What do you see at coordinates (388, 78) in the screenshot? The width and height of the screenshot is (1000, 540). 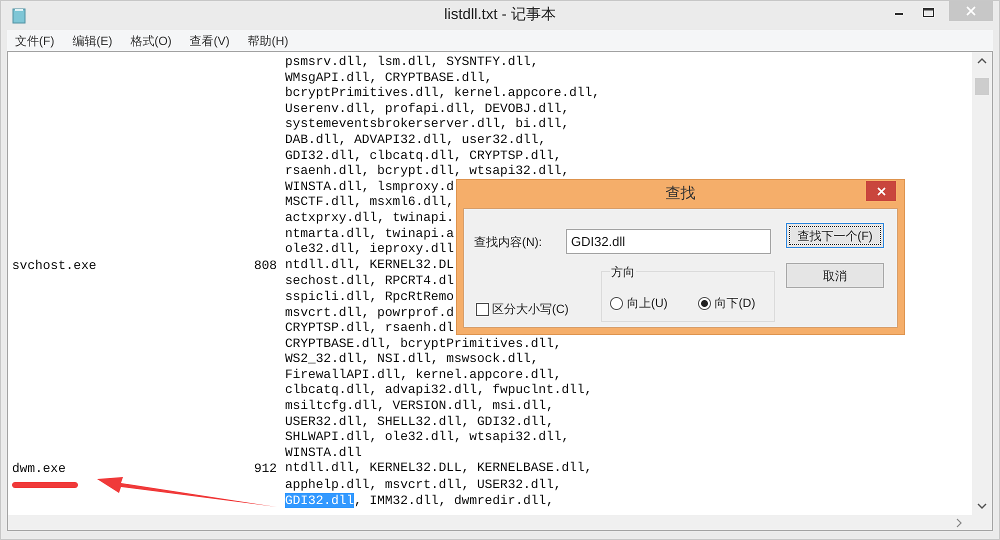 I see `text-line: WMsgAPI.dll, CRYPTBASE.dll,` at bounding box center [388, 78].